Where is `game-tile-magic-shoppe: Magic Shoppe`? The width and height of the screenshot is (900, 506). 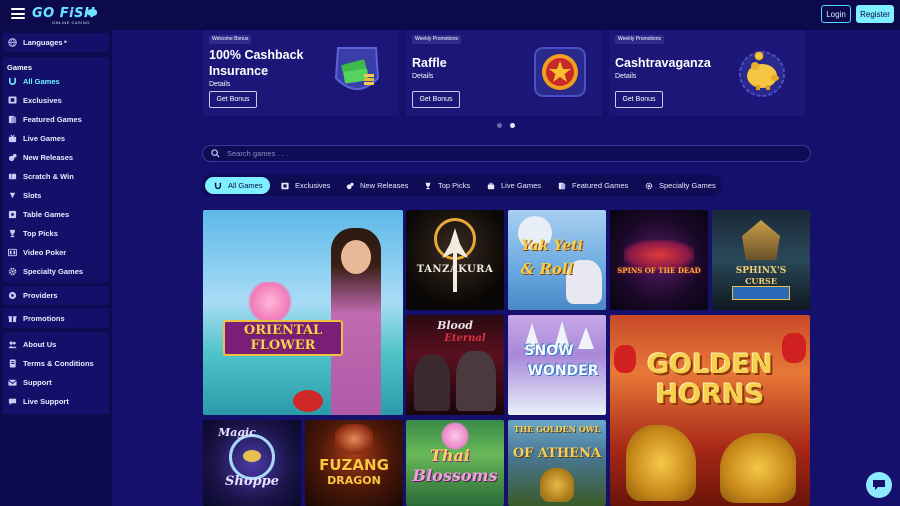
game-tile-magic-shoppe: Magic Shoppe is located at coordinates (252, 463).